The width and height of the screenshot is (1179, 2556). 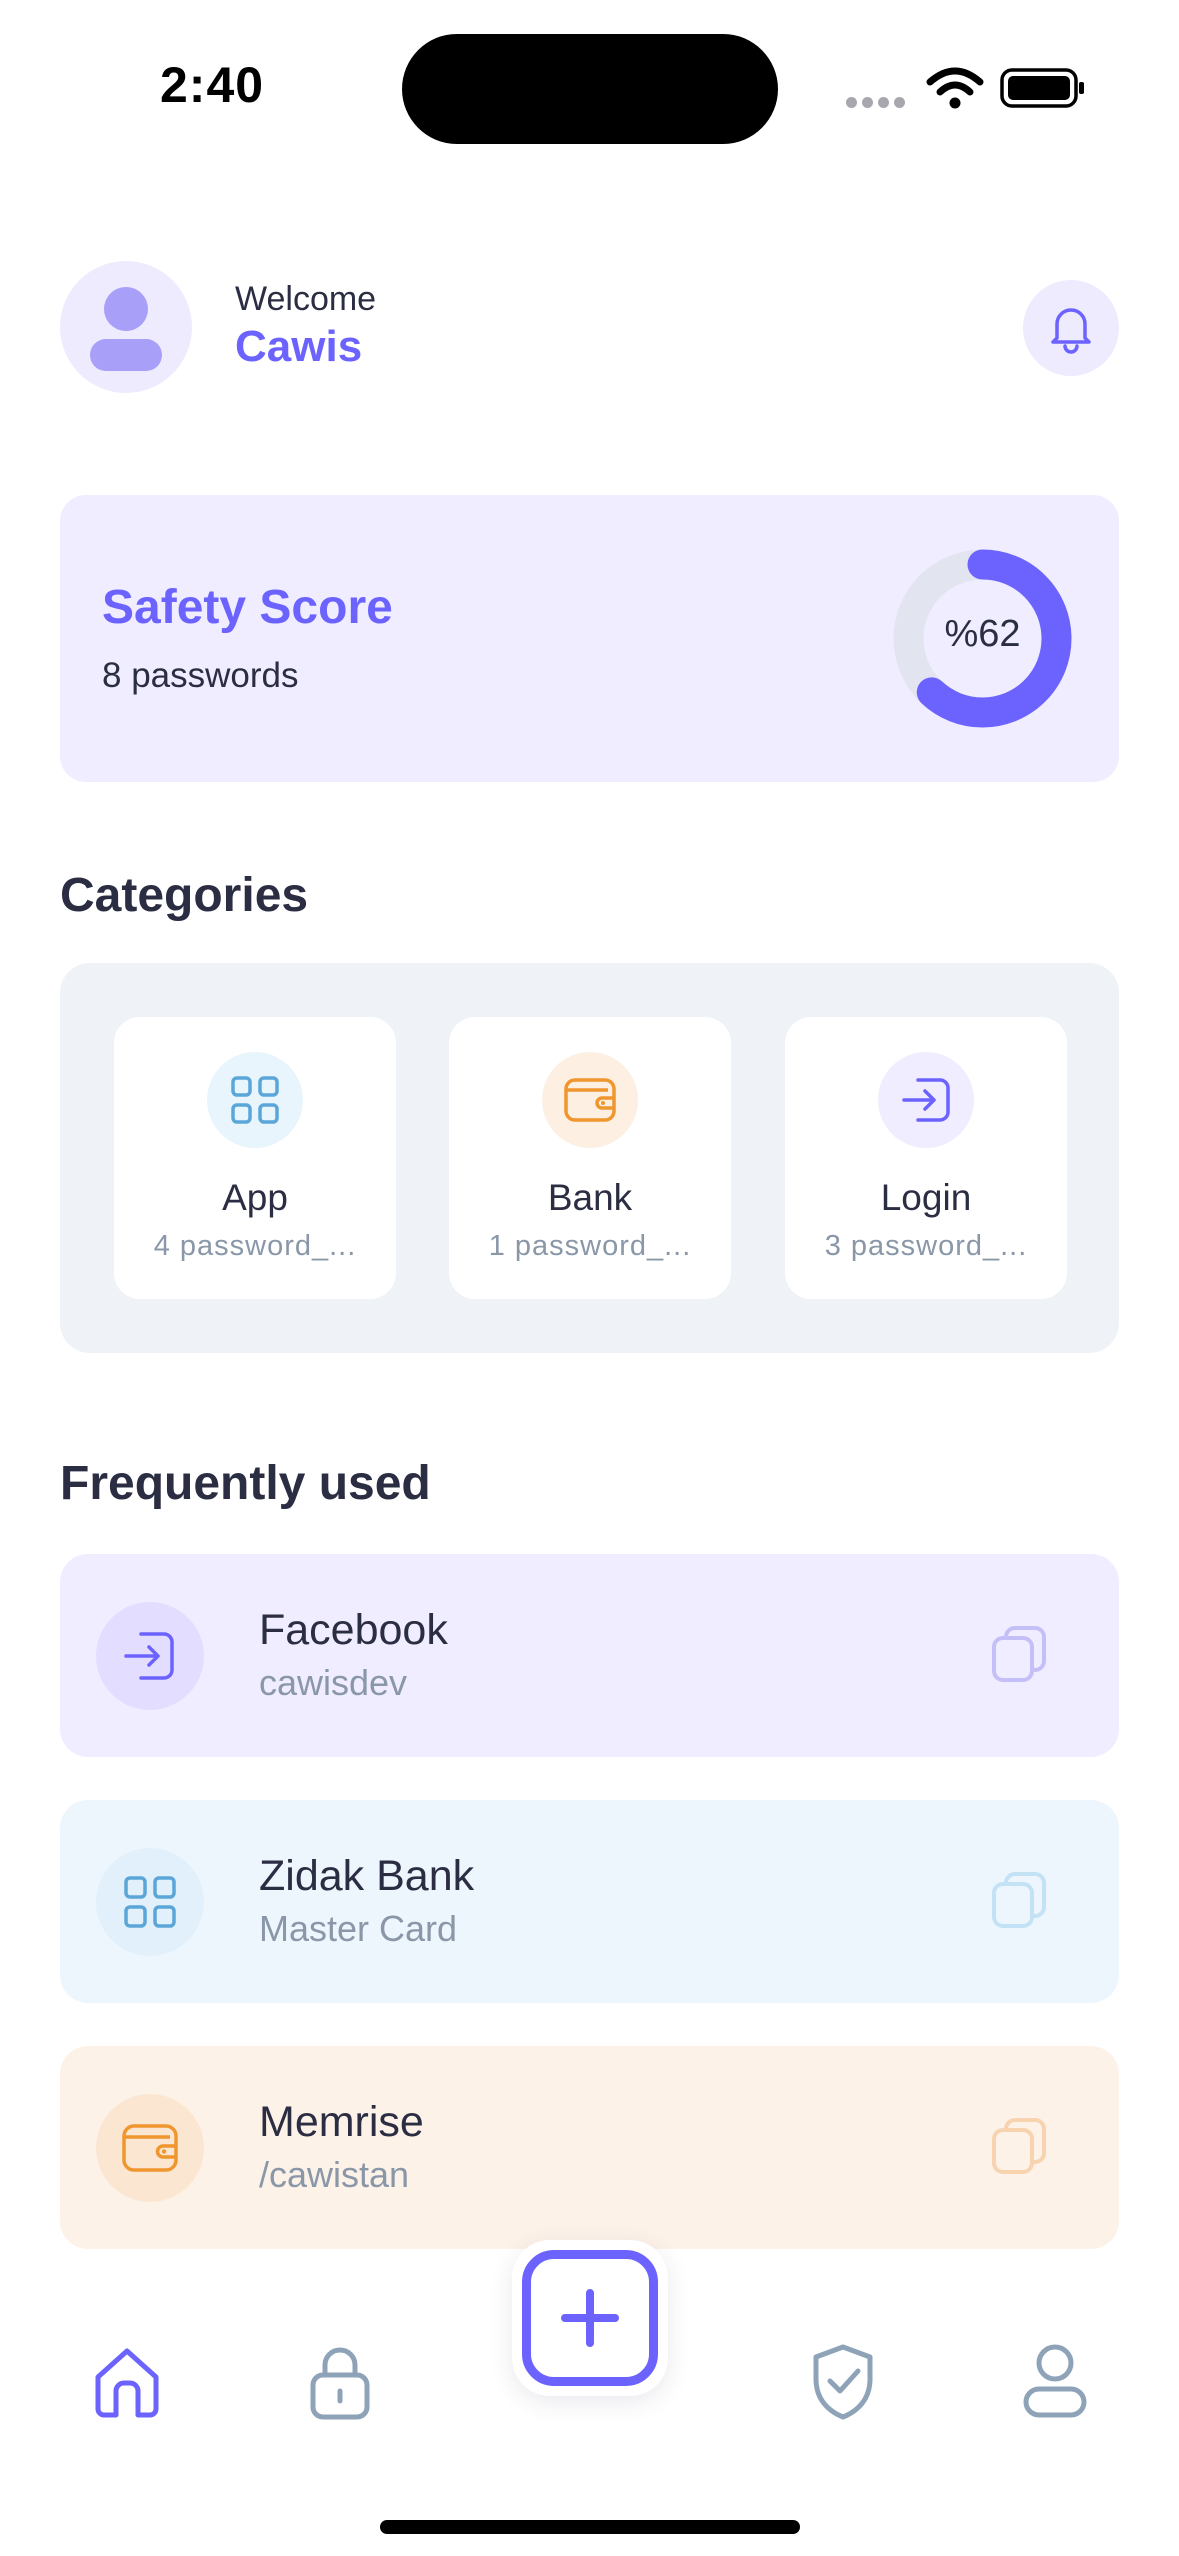 What do you see at coordinates (127, 2381) in the screenshot?
I see `home-icon` at bounding box center [127, 2381].